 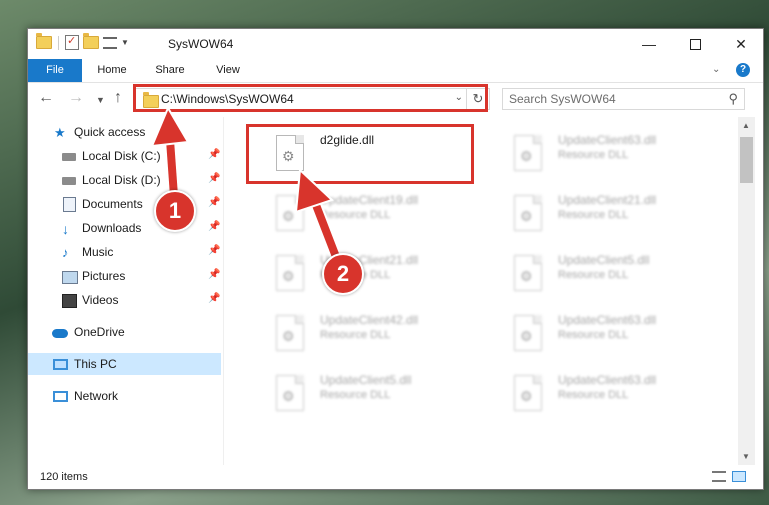 What do you see at coordinates (55, 70) in the screenshot?
I see `tab-file: File` at bounding box center [55, 70].